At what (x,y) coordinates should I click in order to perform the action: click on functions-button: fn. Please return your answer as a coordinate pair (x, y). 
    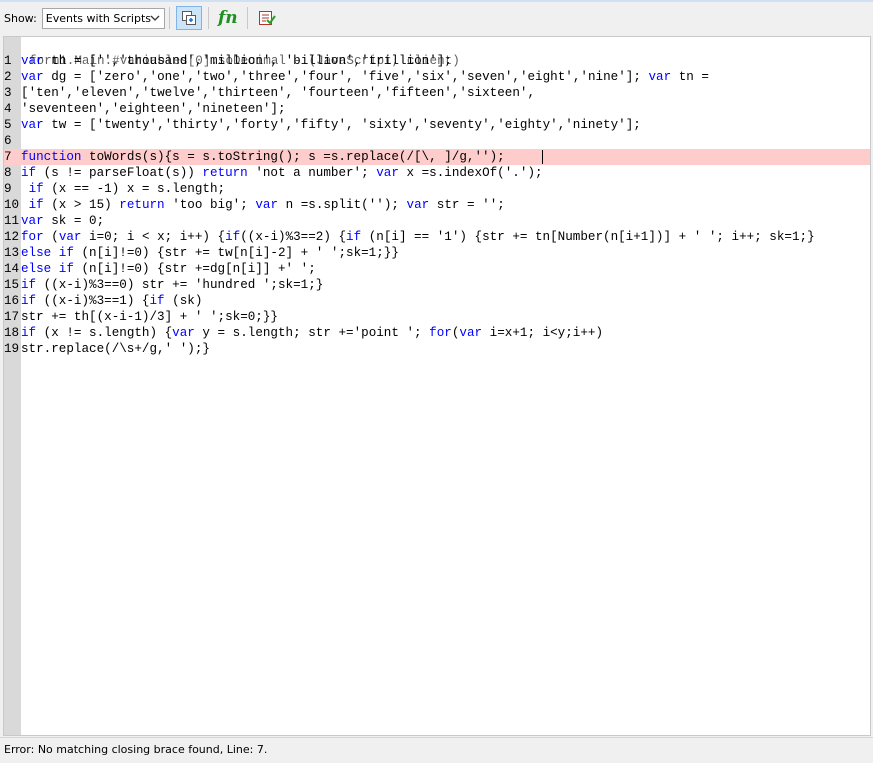
    Looking at the image, I should click on (228, 18).